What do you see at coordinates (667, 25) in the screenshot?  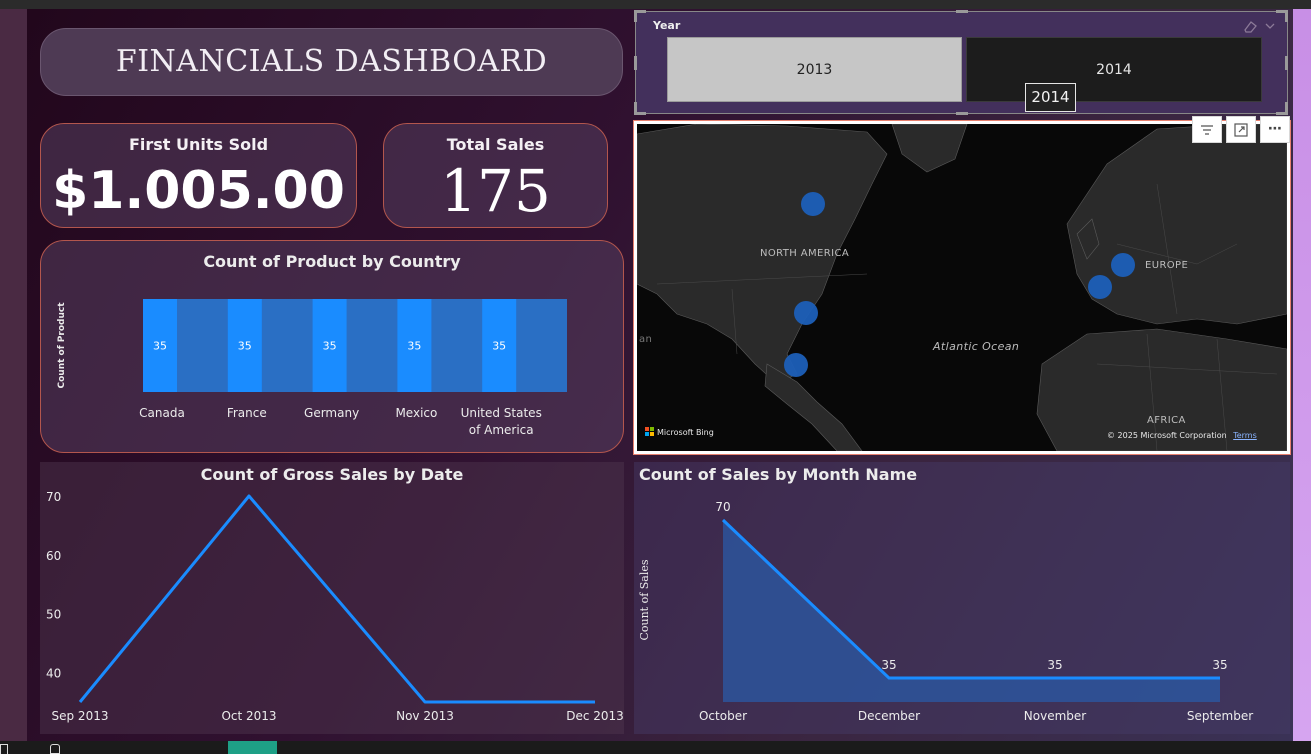 I see `slicer-label: Year` at bounding box center [667, 25].